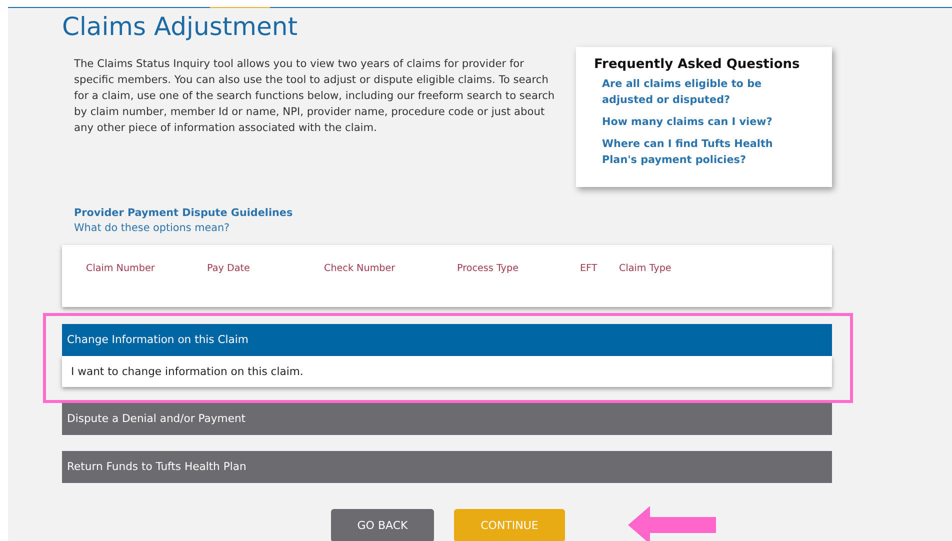  I want to click on option-bar: Return Funds to Tufts Health Plan, so click(447, 467).